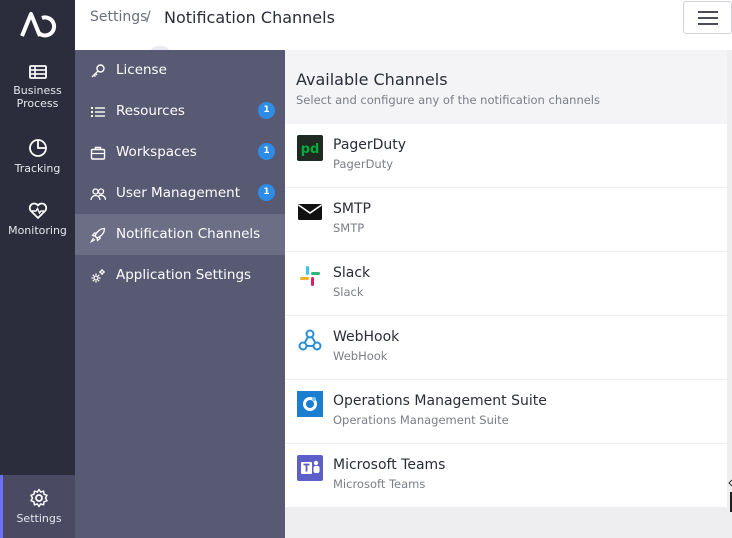 The width and height of the screenshot is (732, 538). I want to click on nav-item-user-management: User Management 1, so click(180, 193).